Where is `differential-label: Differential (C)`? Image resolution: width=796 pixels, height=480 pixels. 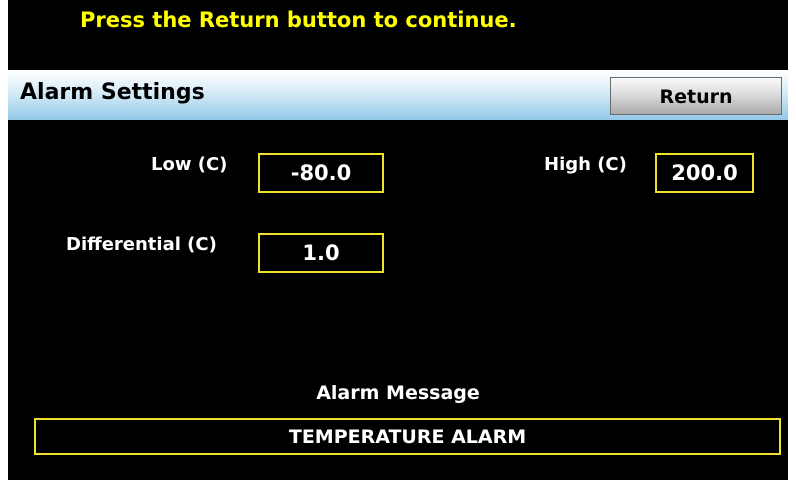 differential-label: Differential (C) is located at coordinates (141, 244).